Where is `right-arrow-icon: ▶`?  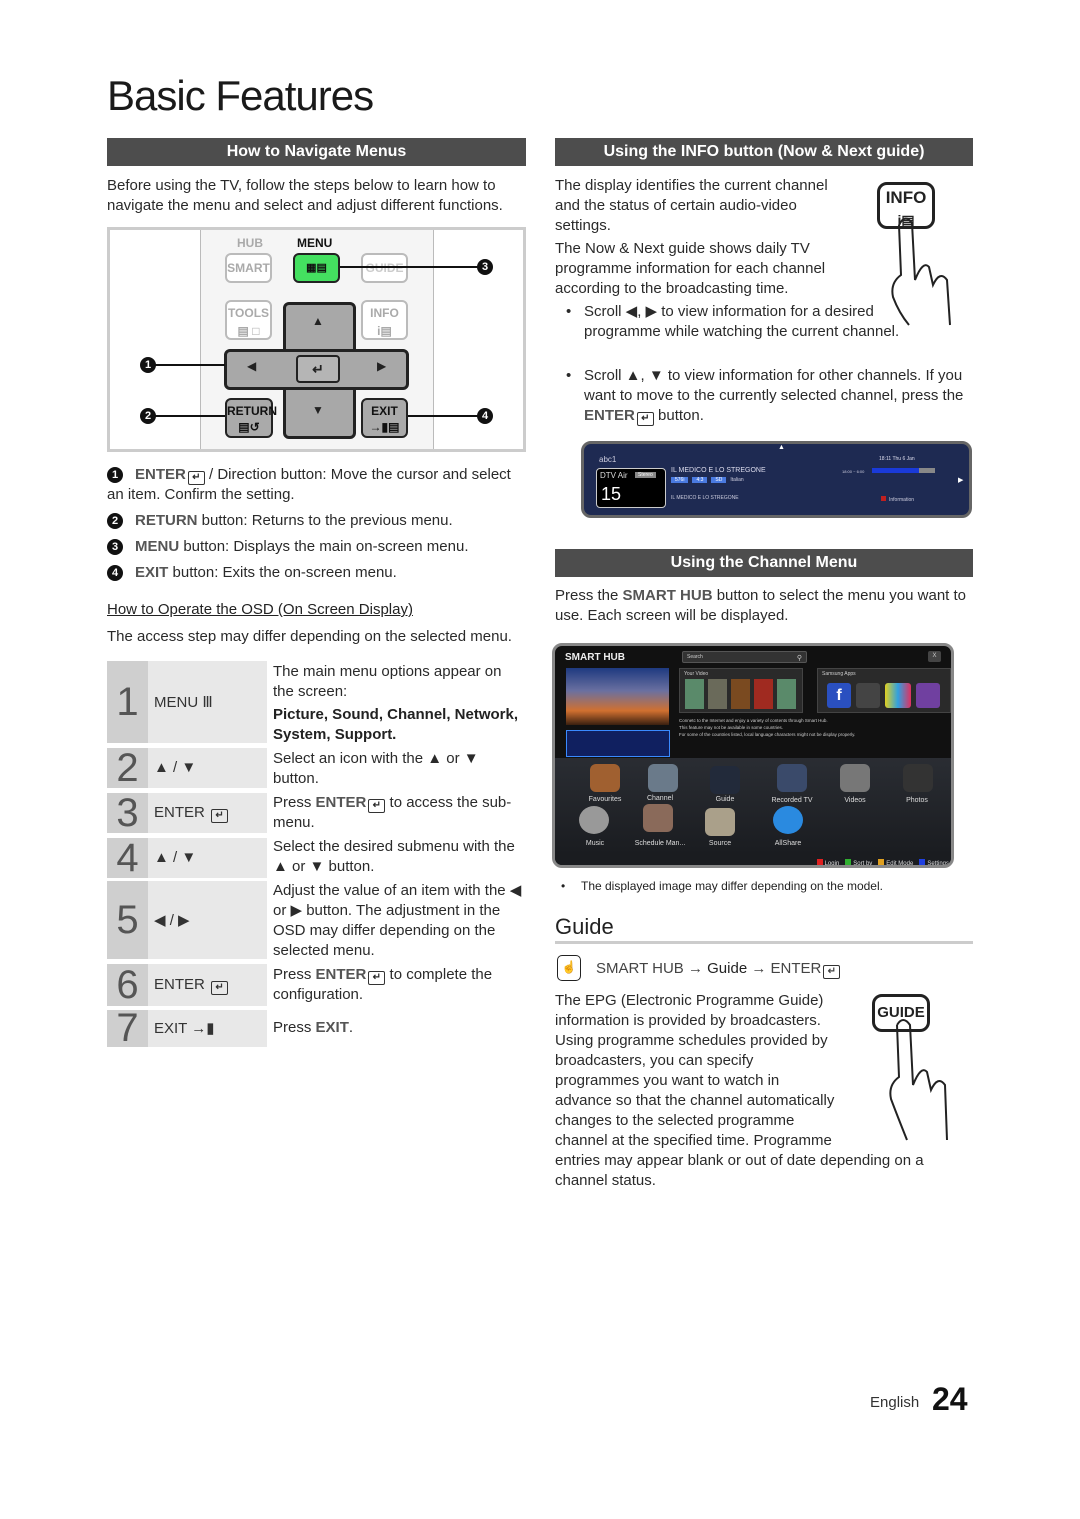 right-arrow-icon: ▶ is located at coordinates (960, 480).